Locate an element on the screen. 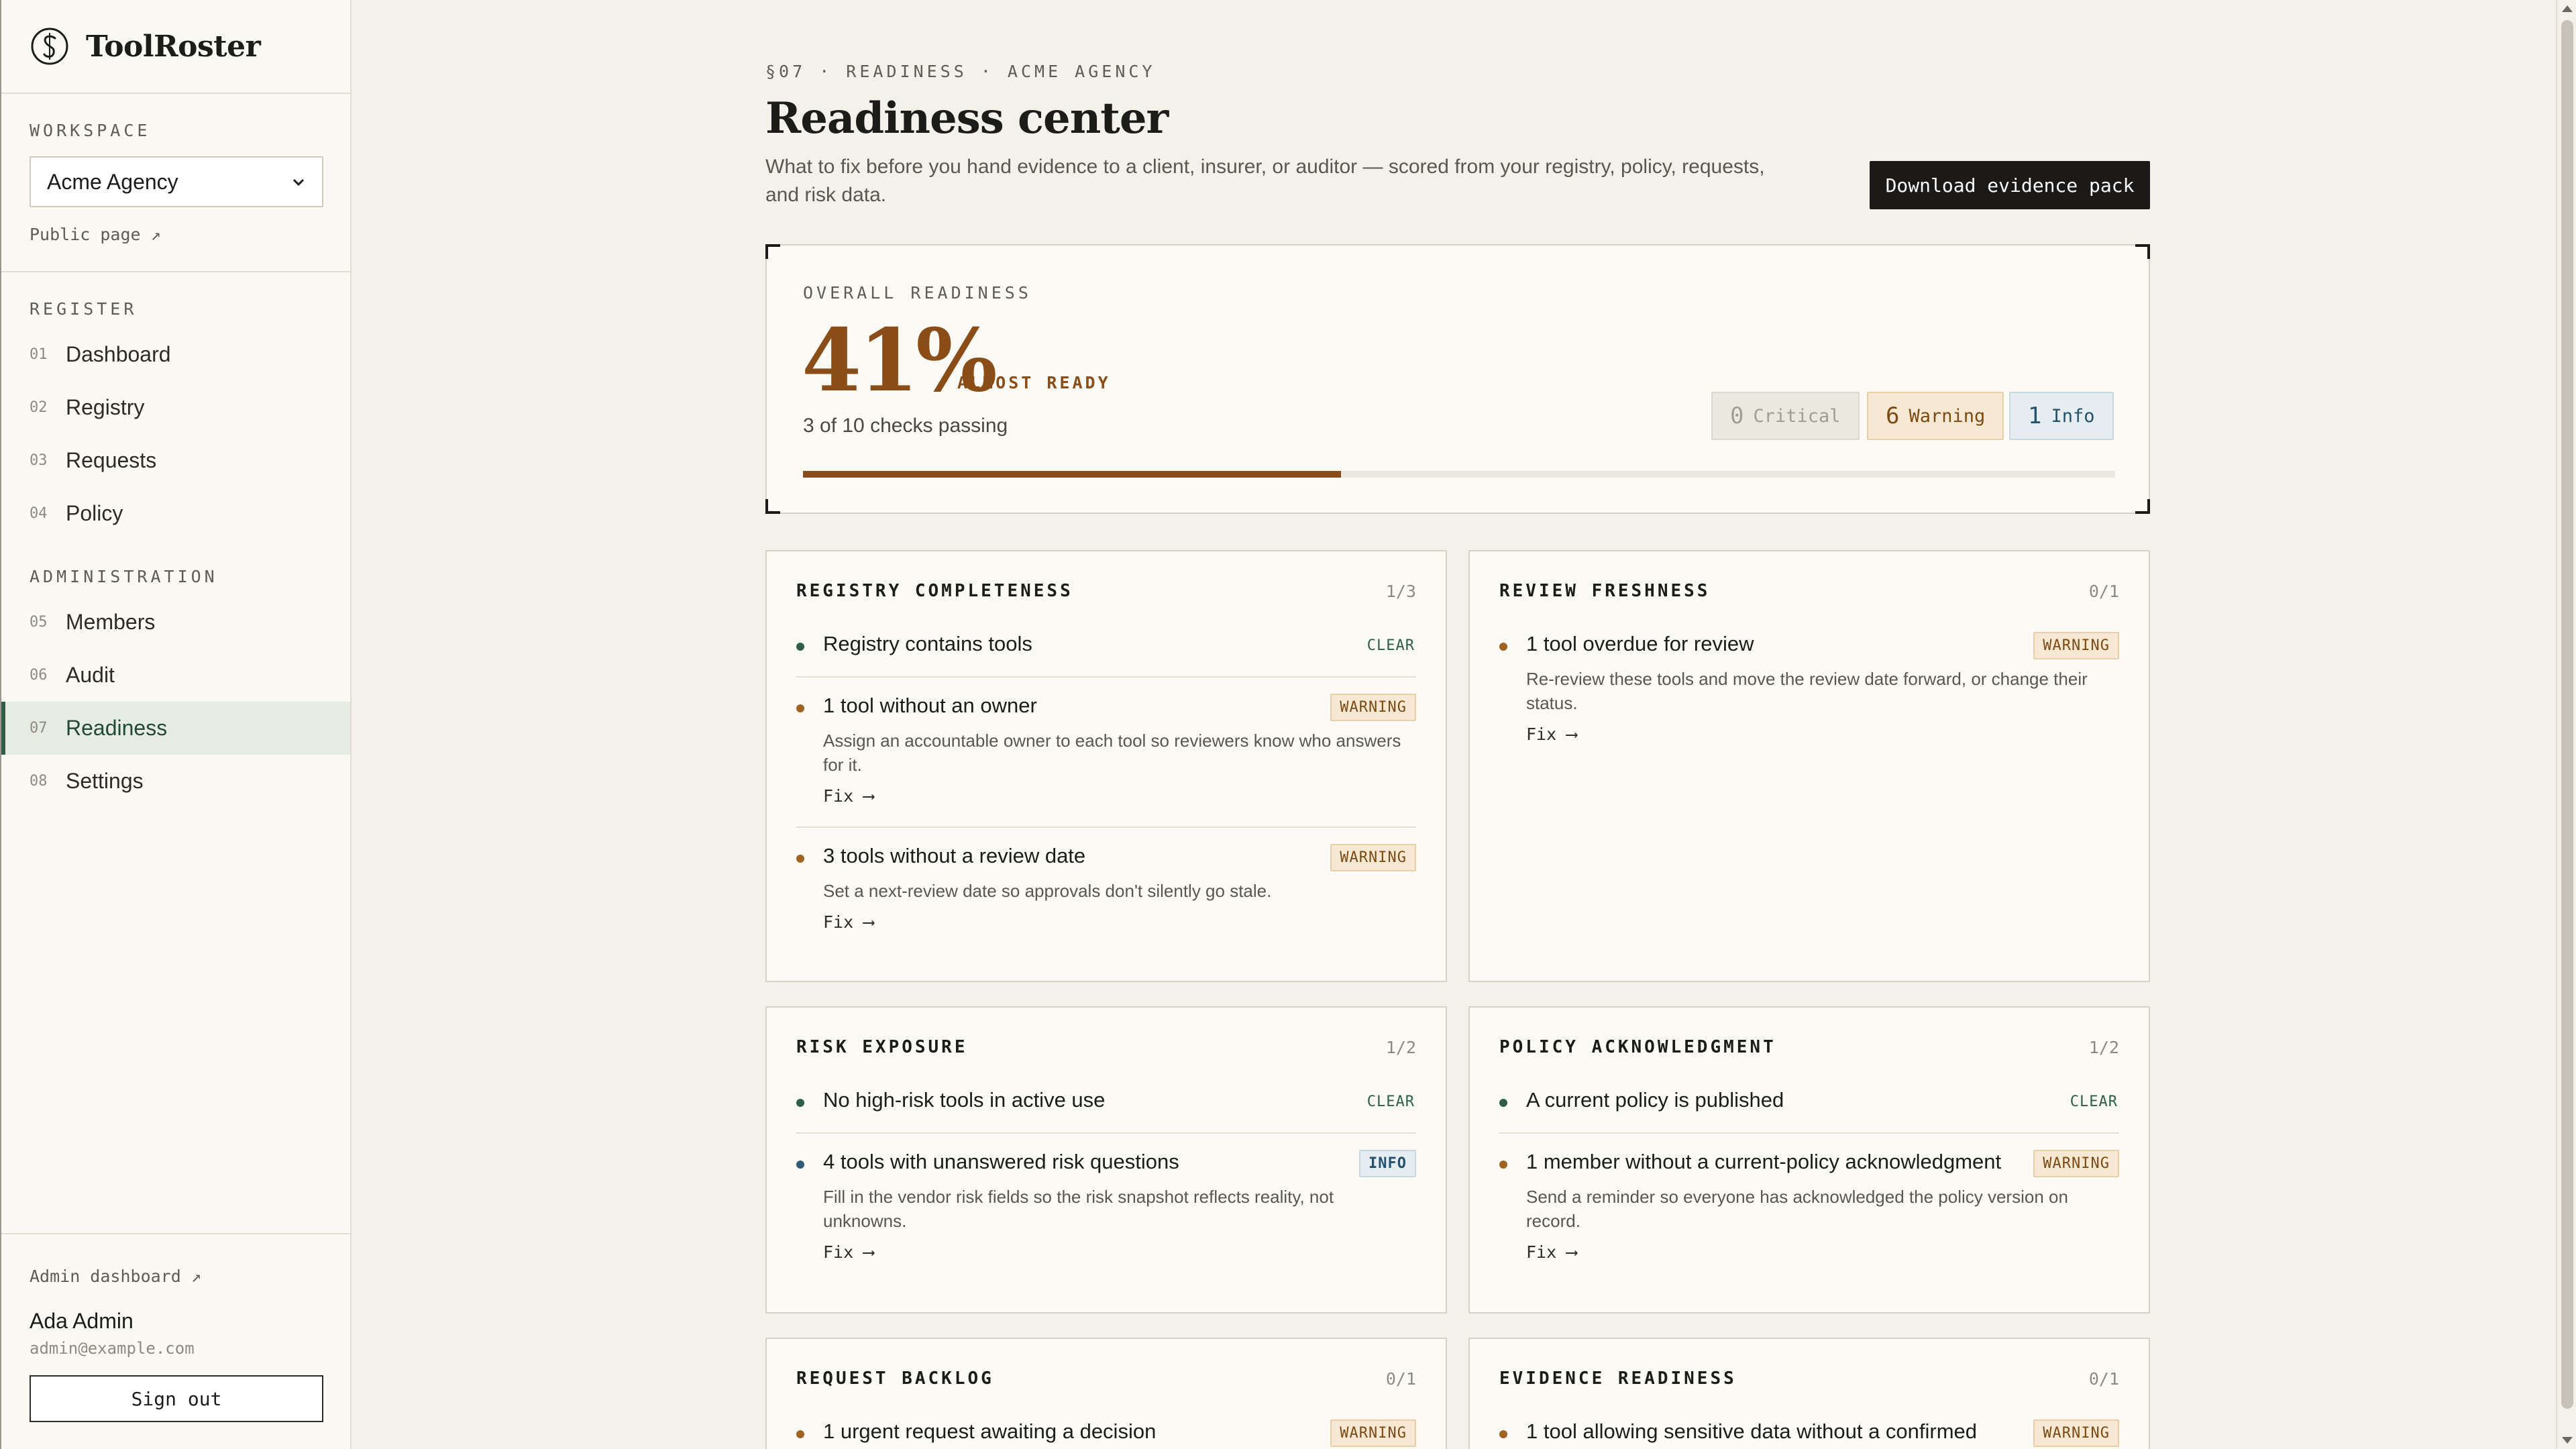 The height and width of the screenshot is (1449, 2576). public-page-link: Public page ↗ is located at coordinates (176, 234).